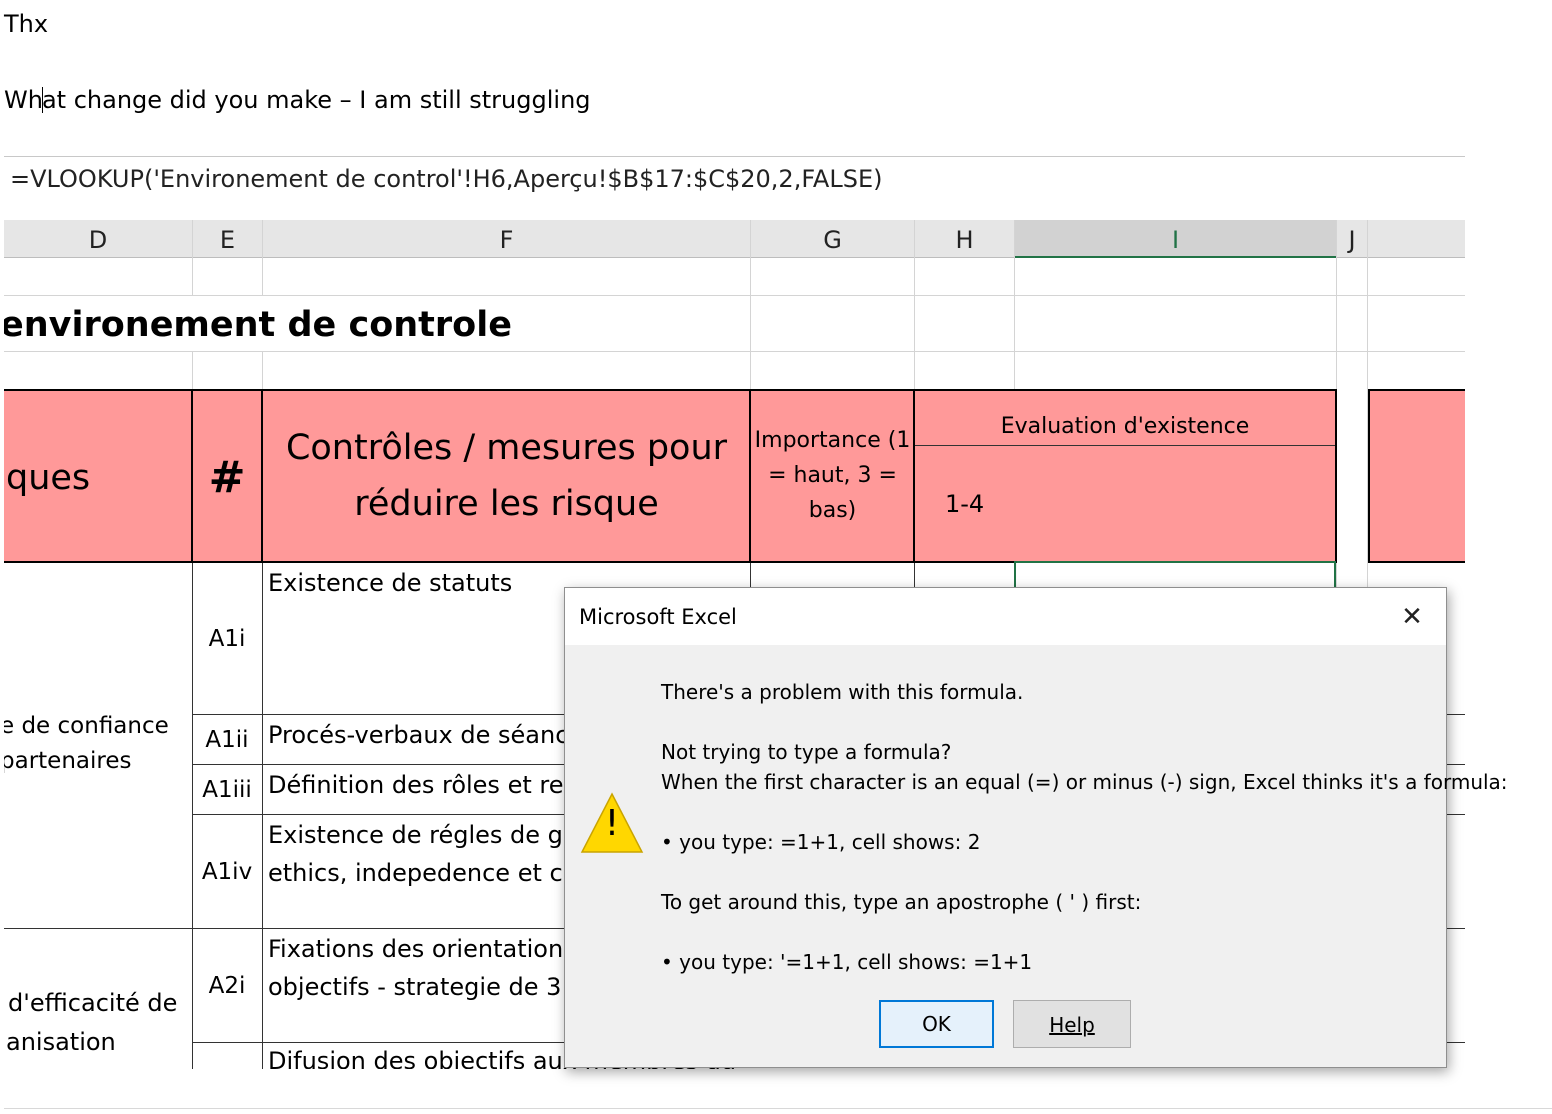 The height and width of the screenshot is (1114, 1552). What do you see at coordinates (26, 24) in the screenshot?
I see `email-line-thanks: Thx` at bounding box center [26, 24].